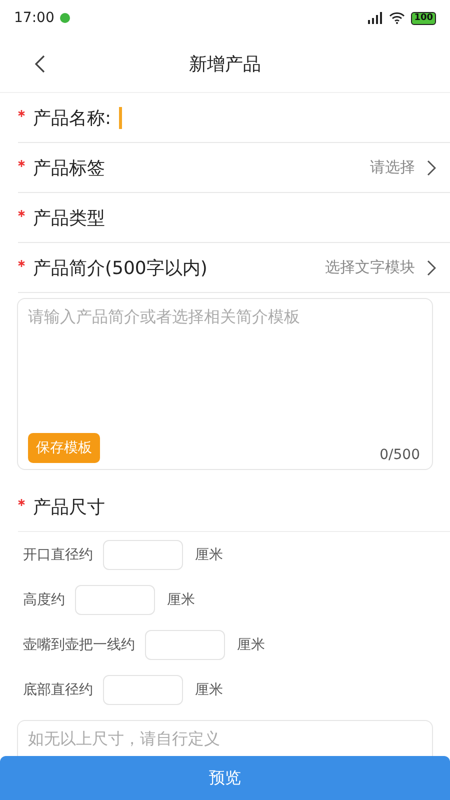 The image size is (450, 800). Describe the element at coordinates (370, 267) in the screenshot. I see `select-hint: 选择文字模块` at that location.